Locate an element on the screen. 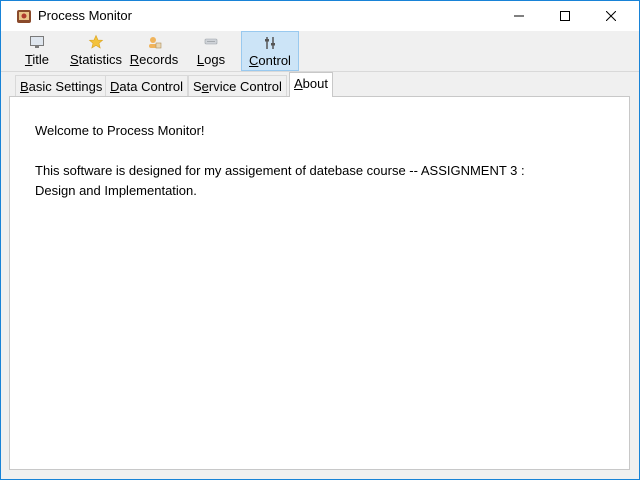 Image resolution: width=640 pixels, height=480 pixels. close-icon is located at coordinates (611, 16).